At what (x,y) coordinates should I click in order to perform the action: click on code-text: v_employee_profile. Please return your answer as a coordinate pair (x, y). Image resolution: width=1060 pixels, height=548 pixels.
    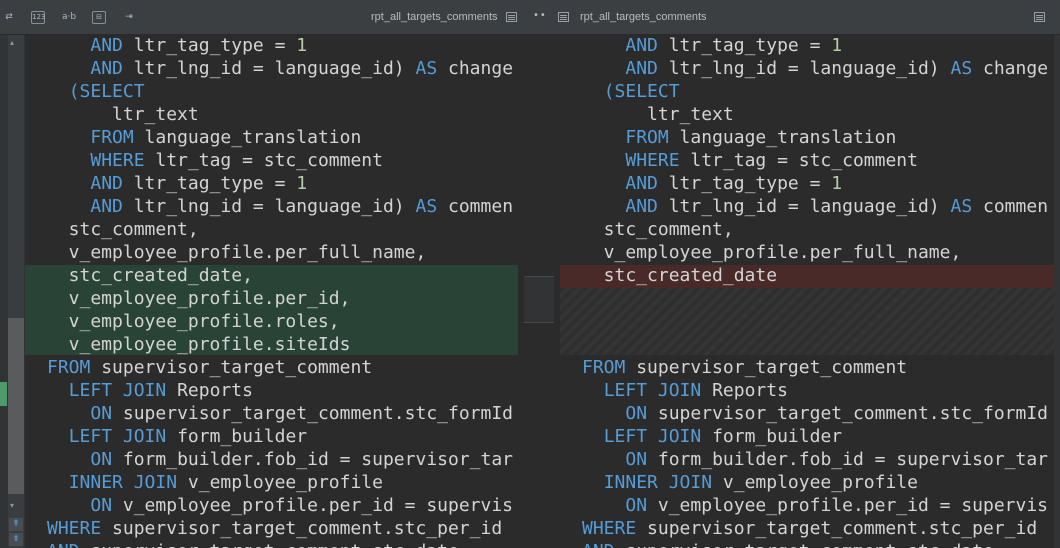
    Looking at the image, I should click on (815, 482).